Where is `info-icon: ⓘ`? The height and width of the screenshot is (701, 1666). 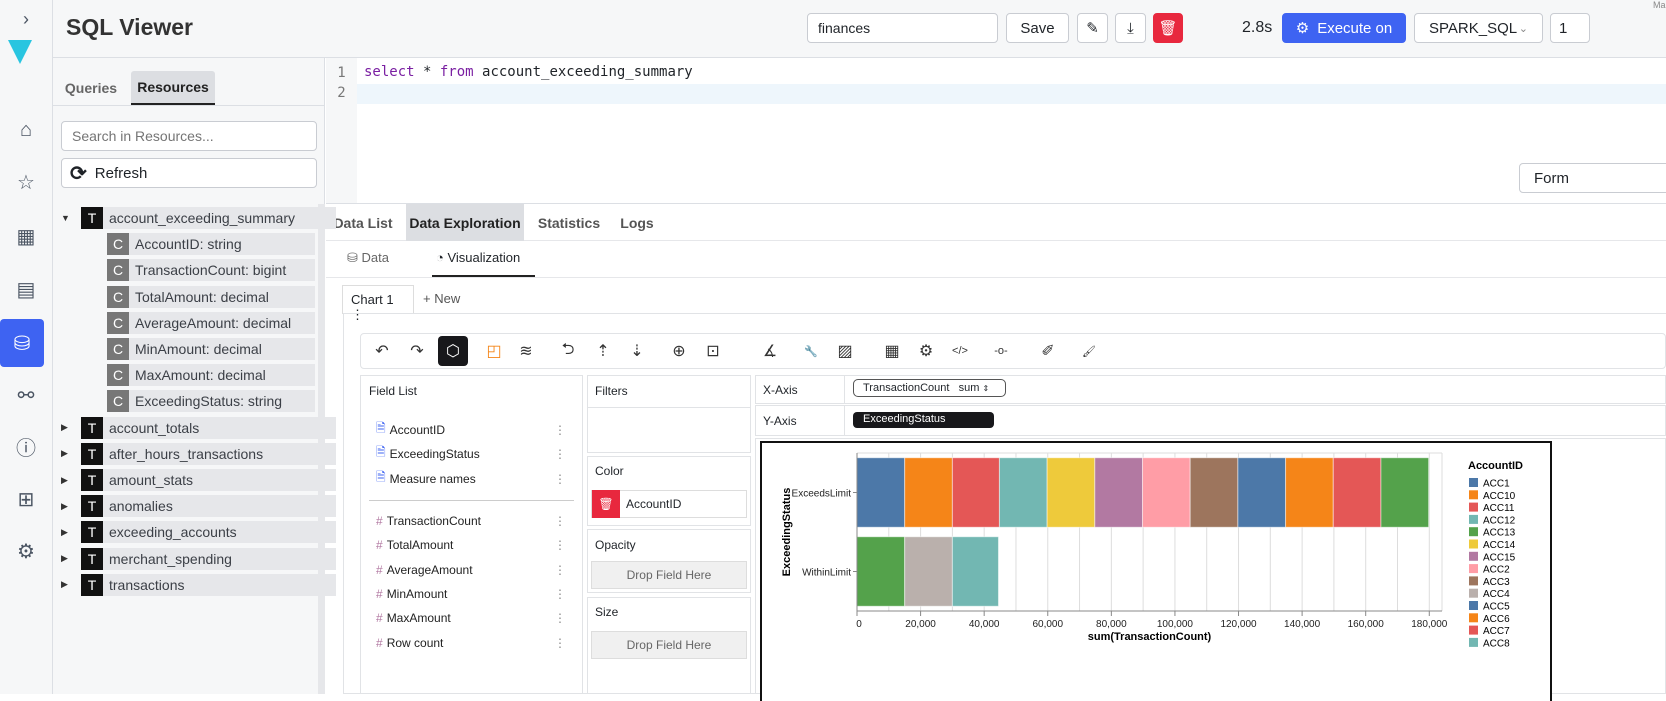 info-icon: ⓘ is located at coordinates (26, 446).